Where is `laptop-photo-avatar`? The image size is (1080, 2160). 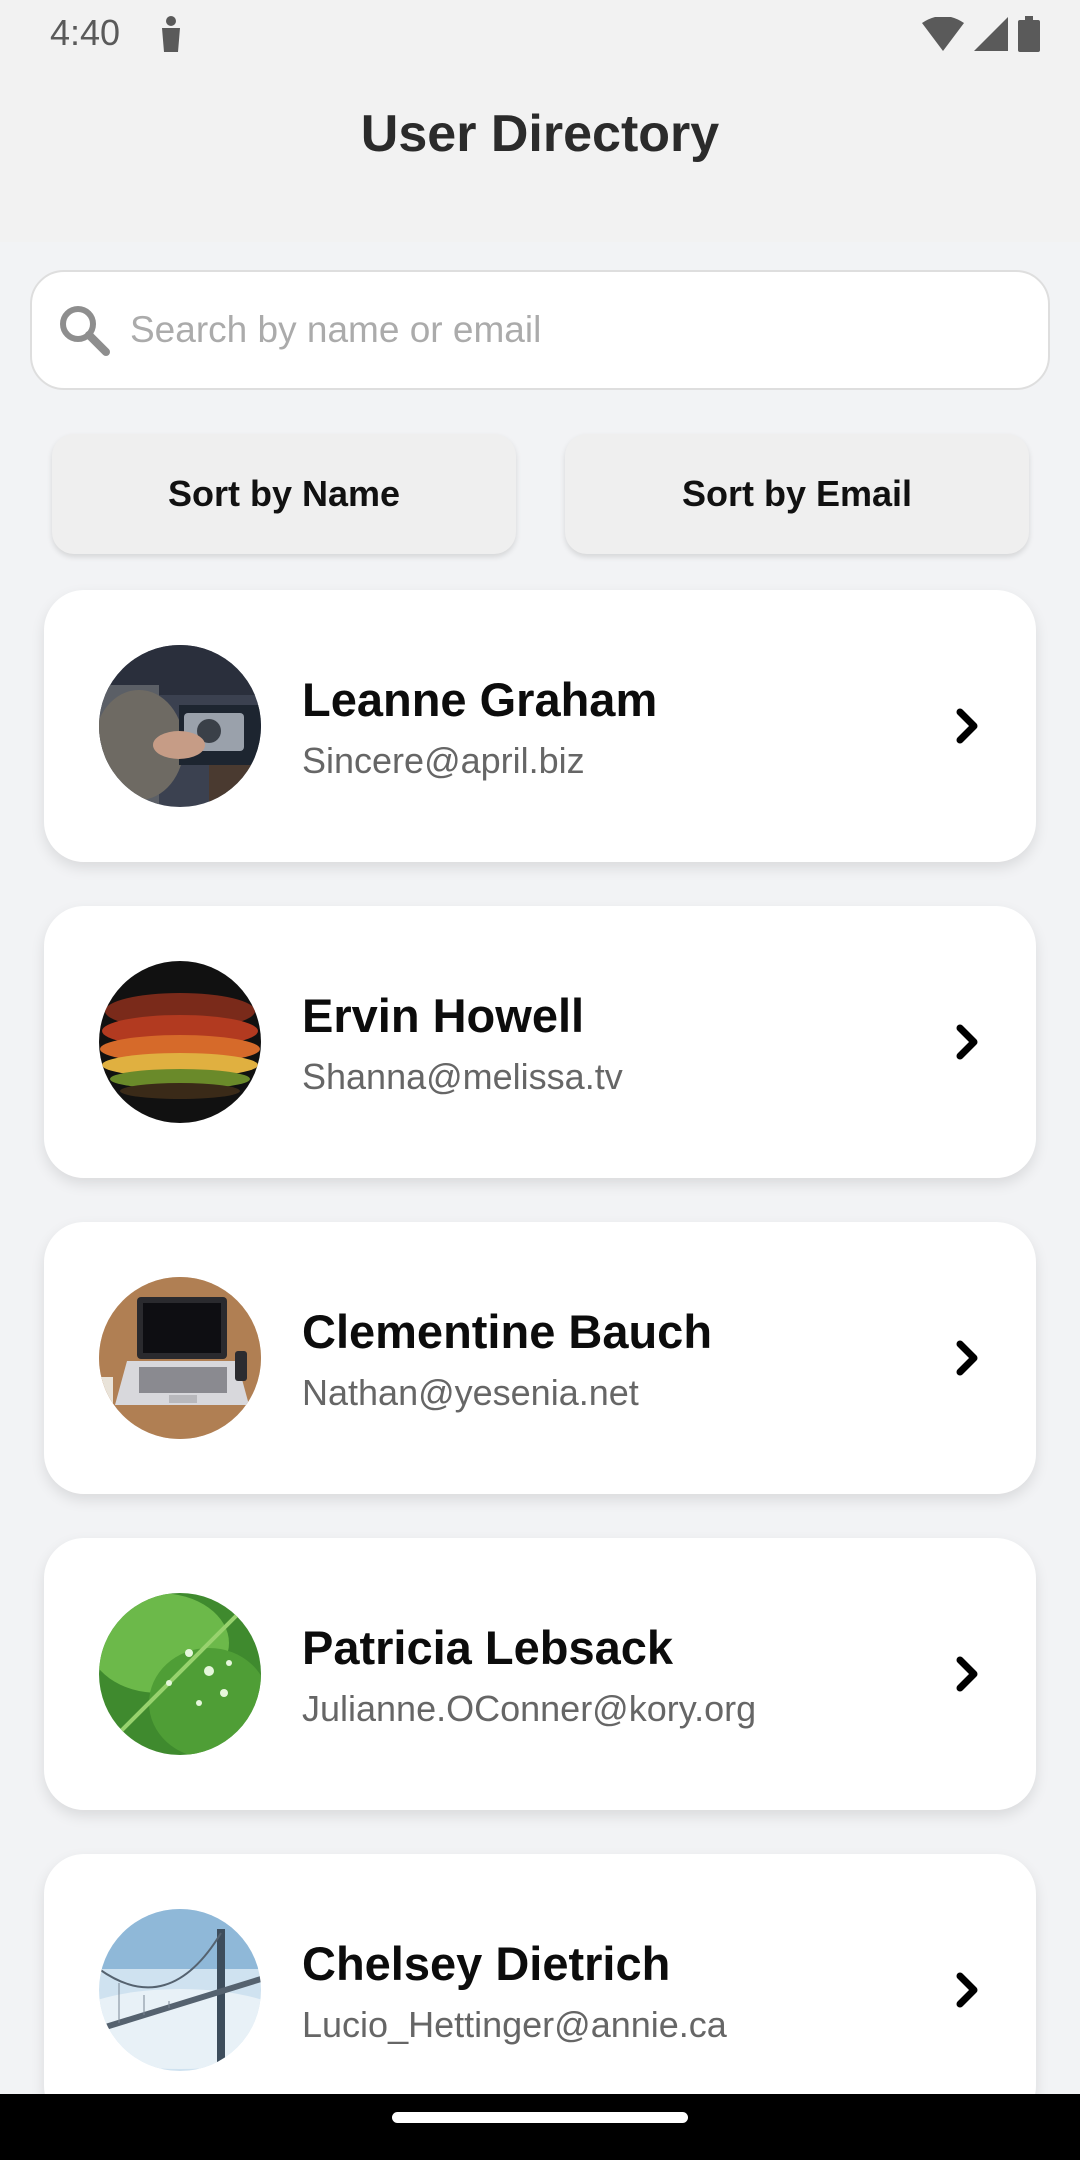
laptop-photo-avatar is located at coordinates (180, 1358).